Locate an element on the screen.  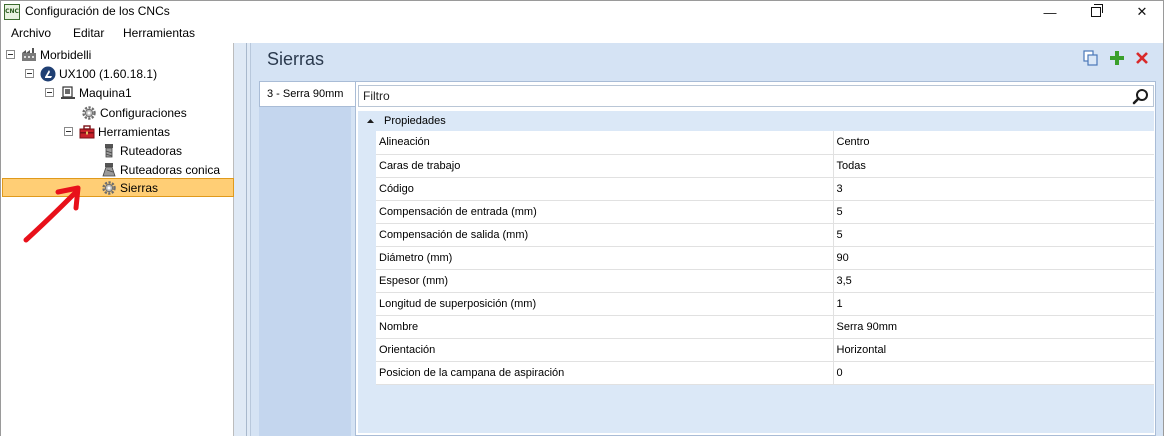
machine-icon is located at coordinates (68, 93).